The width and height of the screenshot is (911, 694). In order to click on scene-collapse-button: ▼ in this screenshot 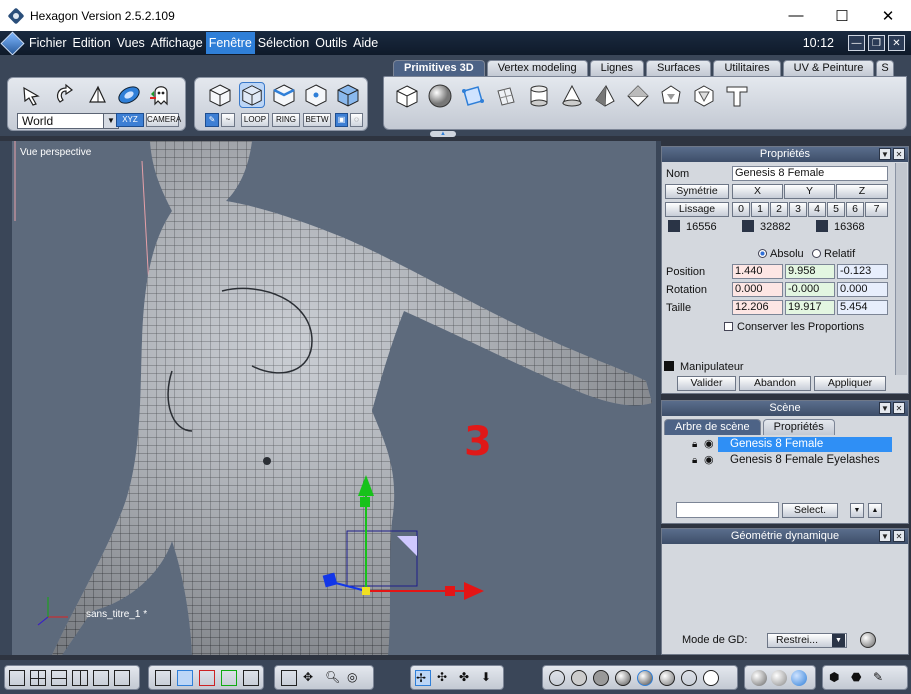, I will do `click(885, 408)`.